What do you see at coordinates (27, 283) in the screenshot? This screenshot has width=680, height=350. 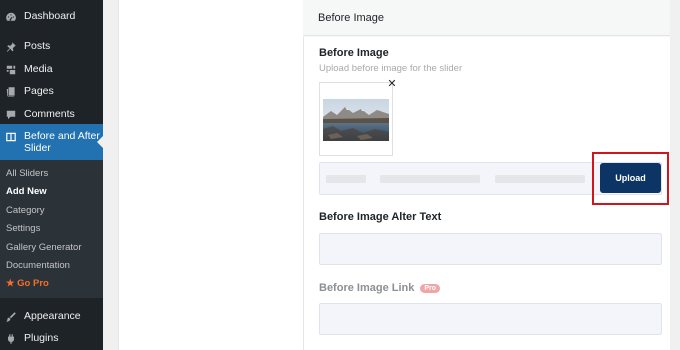 I see `submenu-item-go-pro: ★ Go Pro` at bounding box center [27, 283].